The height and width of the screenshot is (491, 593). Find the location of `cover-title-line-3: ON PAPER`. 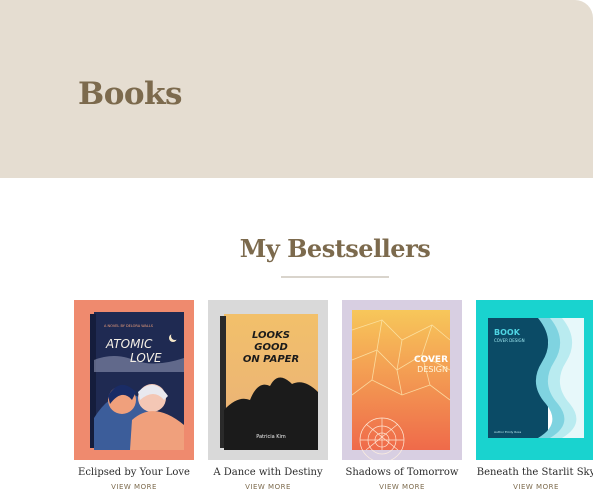

cover-title-line-3: ON PAPER is located at coordinates (271, 359).